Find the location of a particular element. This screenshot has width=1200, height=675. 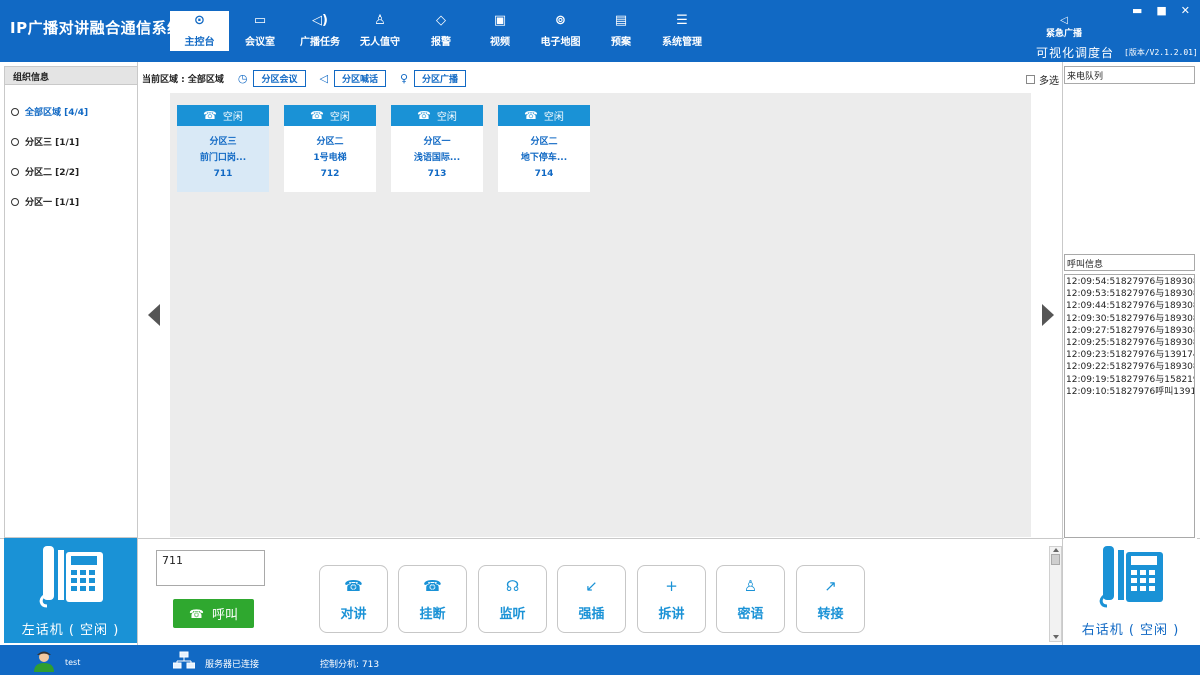

checkbox-icon is located at coordinates (1030, 79).